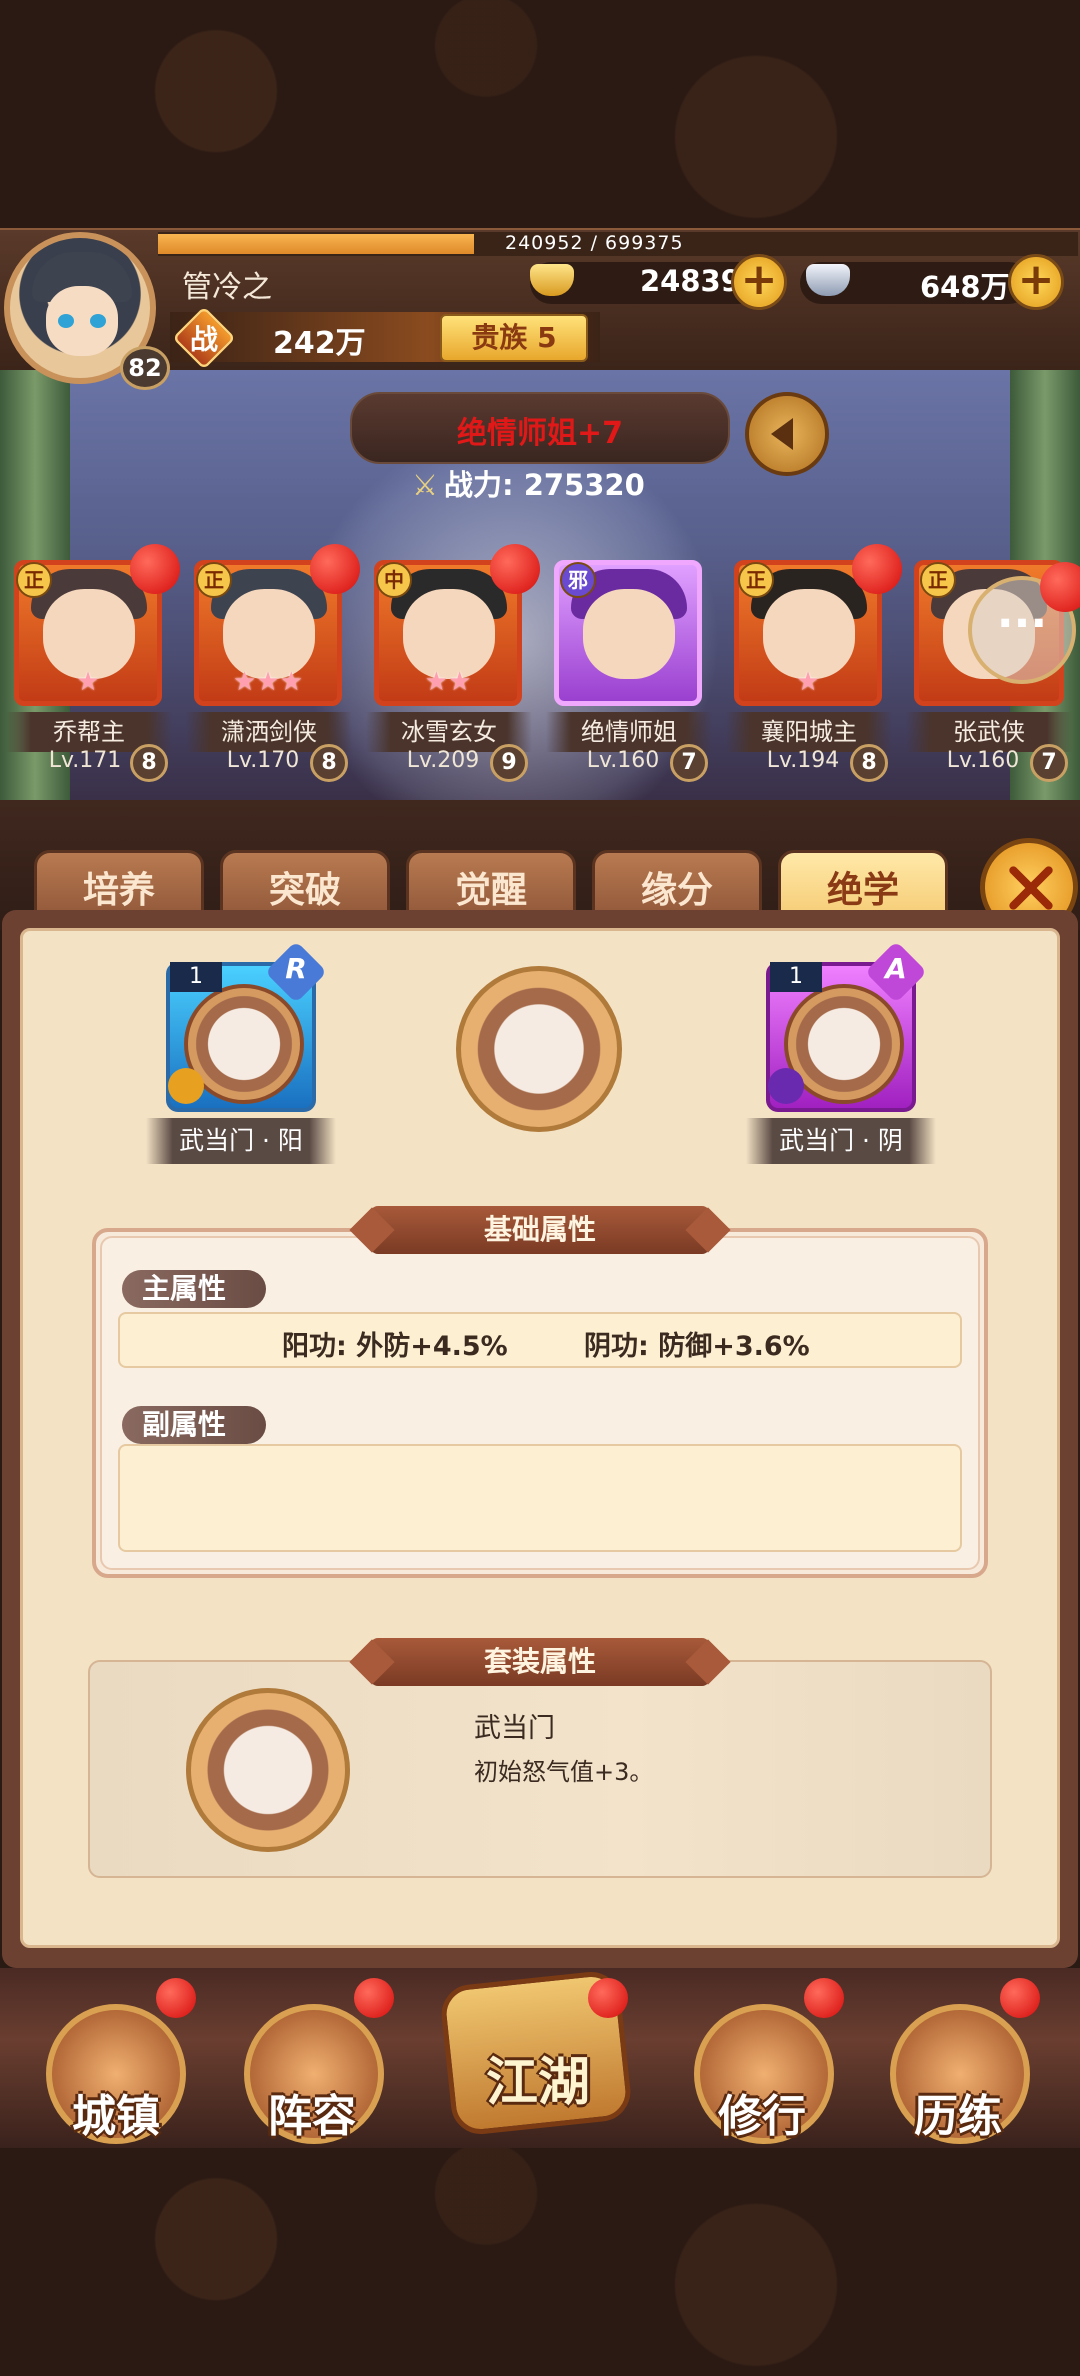 Image resolution: width=1080 pixels, height=2376 pixels. What do you see at coordinates (594, 243) in the screenshot?
I see `exp-text: 240952 / 699375` at bounding box center [594, 243].